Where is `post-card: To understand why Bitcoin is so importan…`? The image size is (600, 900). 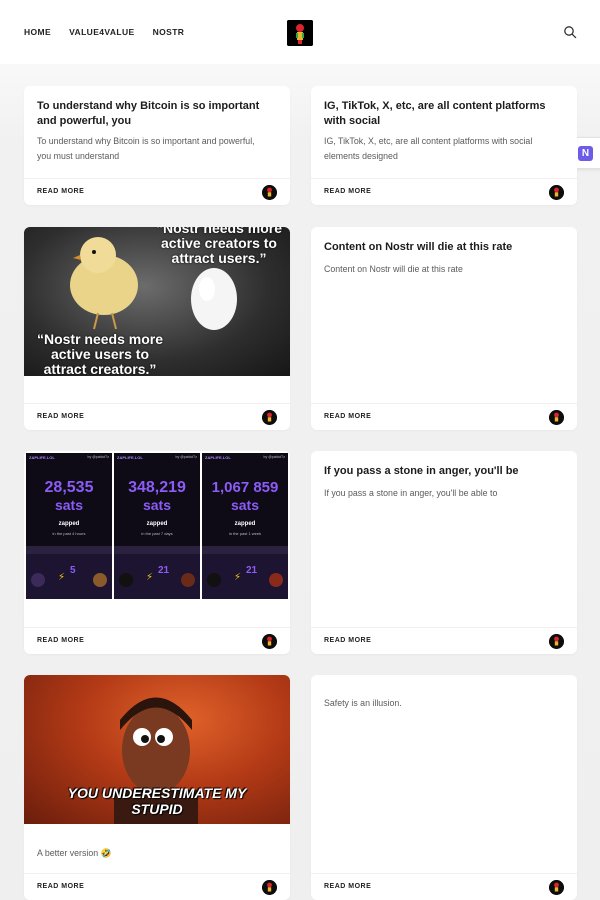 post-card: To understand why Bitcoin is so importan… is located at coordinates (157, 145).